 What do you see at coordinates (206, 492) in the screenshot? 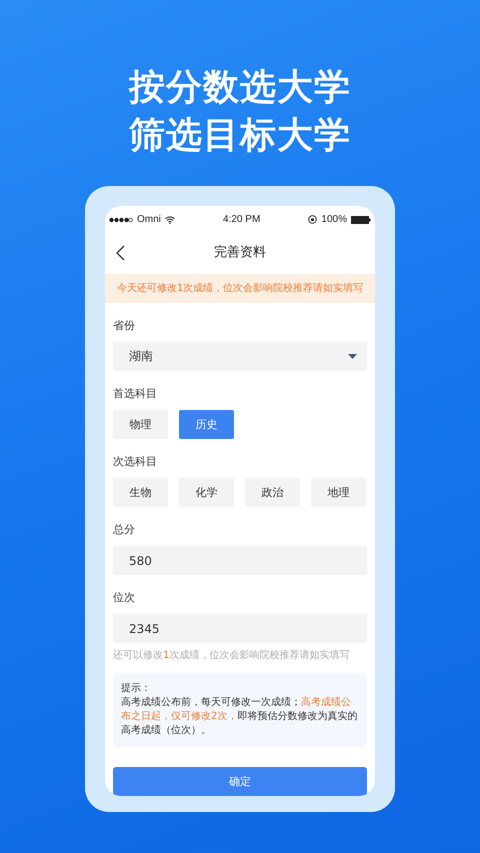
I see `subject-option: 化学` at bounding box center [206, 492].